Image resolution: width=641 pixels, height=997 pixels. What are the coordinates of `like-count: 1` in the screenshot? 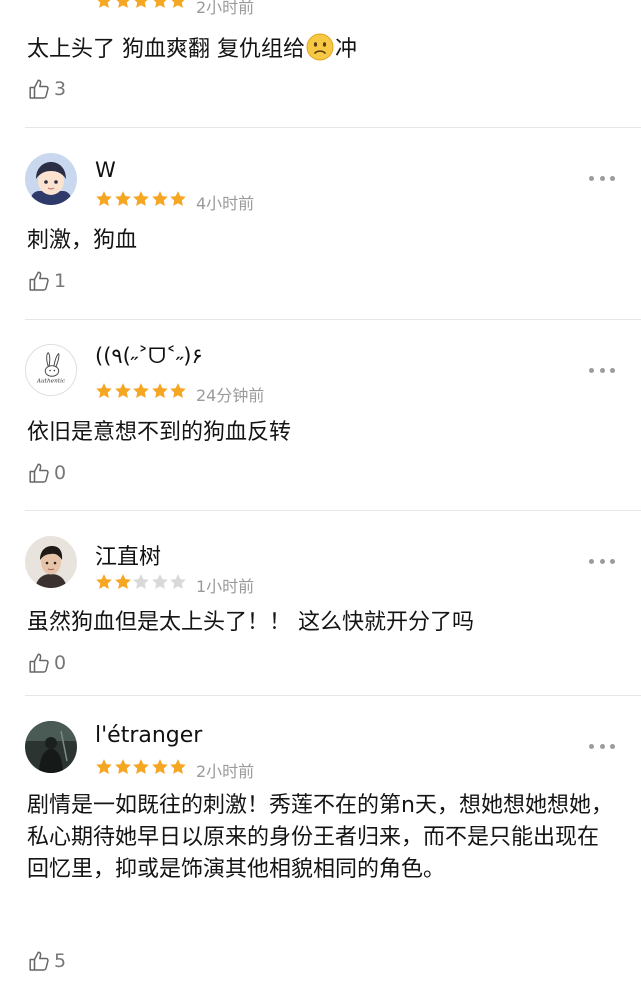 It's located at (60, 281).